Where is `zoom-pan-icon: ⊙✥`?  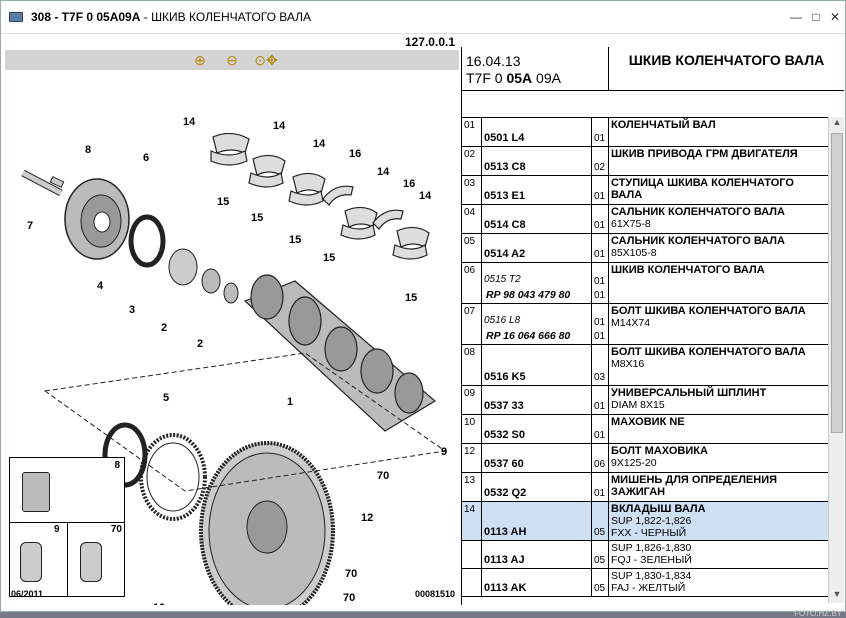 zoom-pan-icon: ⊙✥ is located at coordinates (266, 60).